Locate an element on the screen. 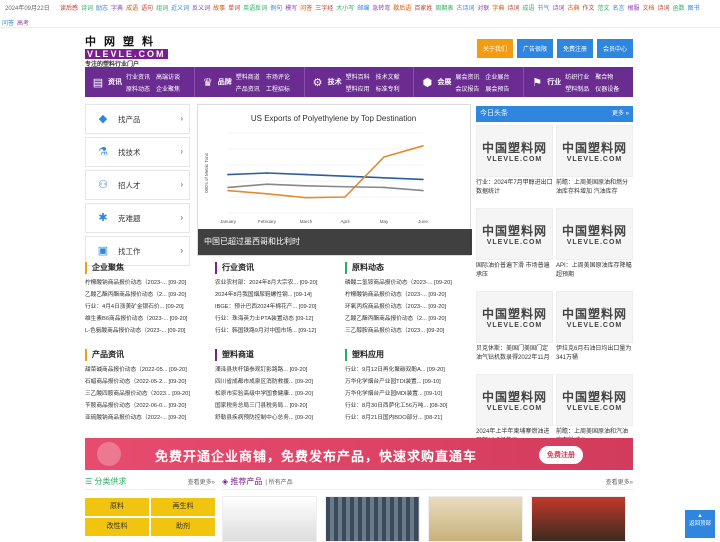 The width and height of the screenshot is (720, 542). site-logo: 中网塑料 VLEVLE.COM 专注的塑料行业门户 is located at coordinates (135, 50).